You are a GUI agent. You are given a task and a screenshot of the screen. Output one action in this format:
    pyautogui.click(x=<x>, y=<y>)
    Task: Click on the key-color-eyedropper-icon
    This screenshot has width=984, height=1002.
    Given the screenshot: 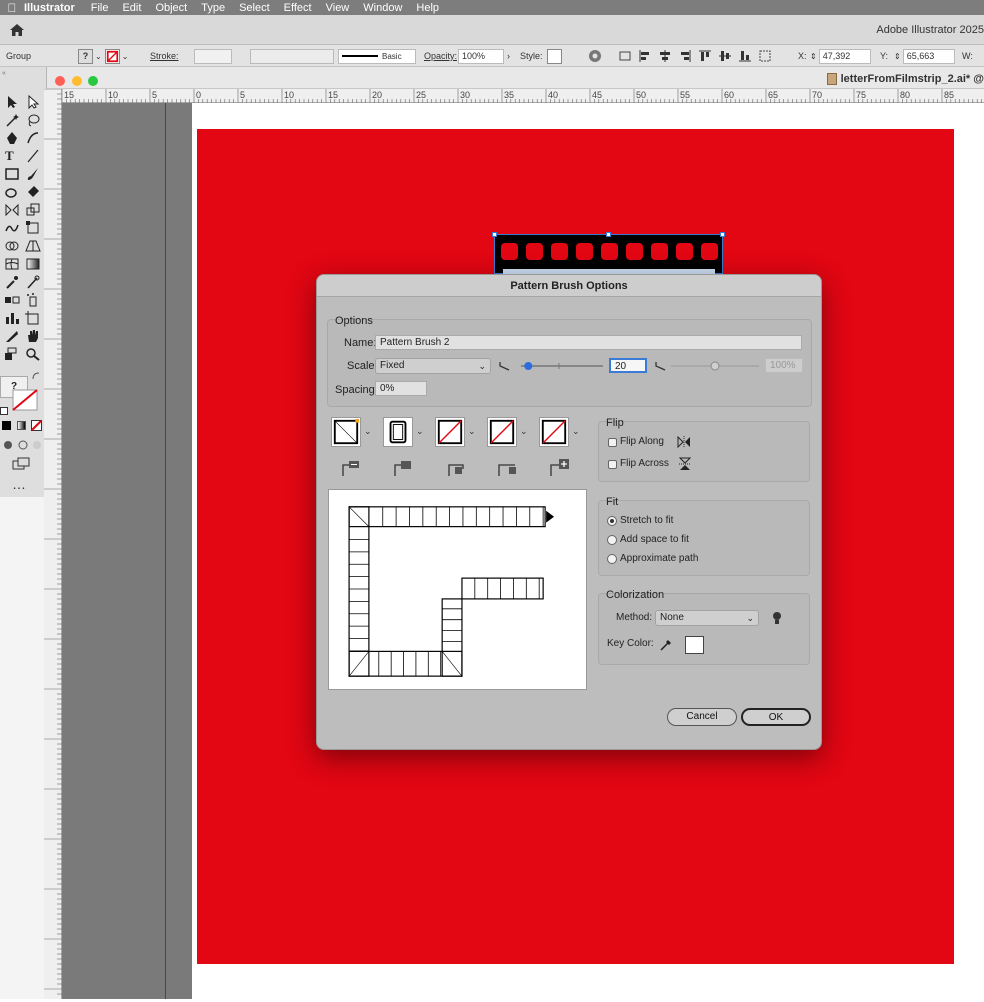 What is the action you would take?
    pyautogui.click(x=666, y=645)
    